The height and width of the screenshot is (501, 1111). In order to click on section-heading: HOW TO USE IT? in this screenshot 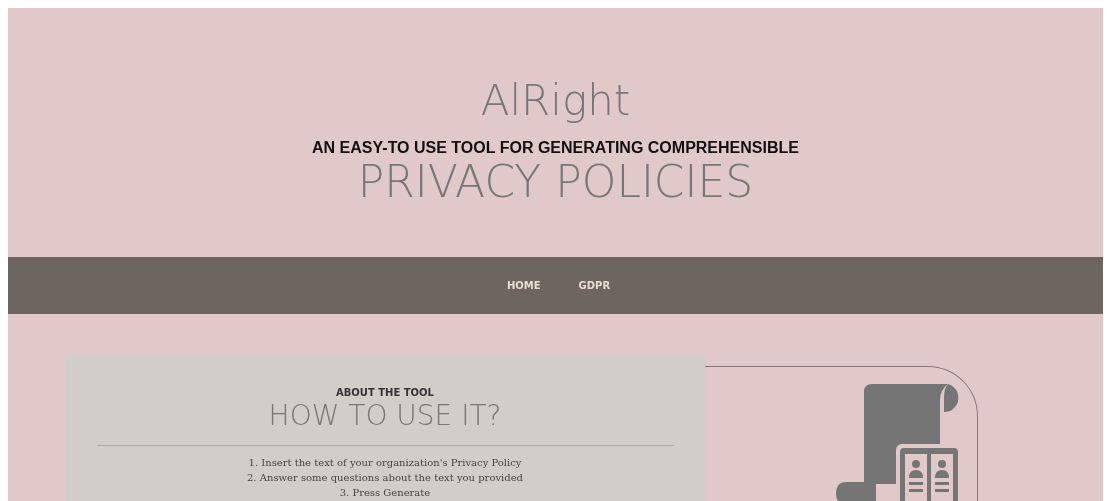, I will do `click(385, 416)`.